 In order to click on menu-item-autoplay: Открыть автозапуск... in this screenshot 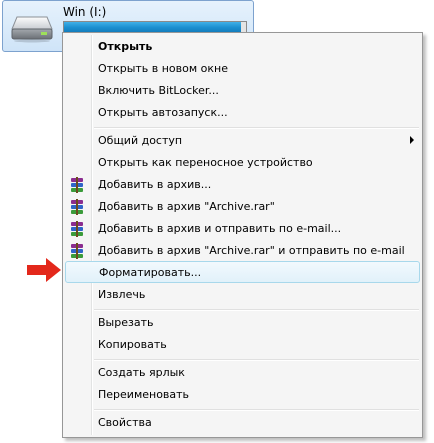, I will do `click(242, 113)`.